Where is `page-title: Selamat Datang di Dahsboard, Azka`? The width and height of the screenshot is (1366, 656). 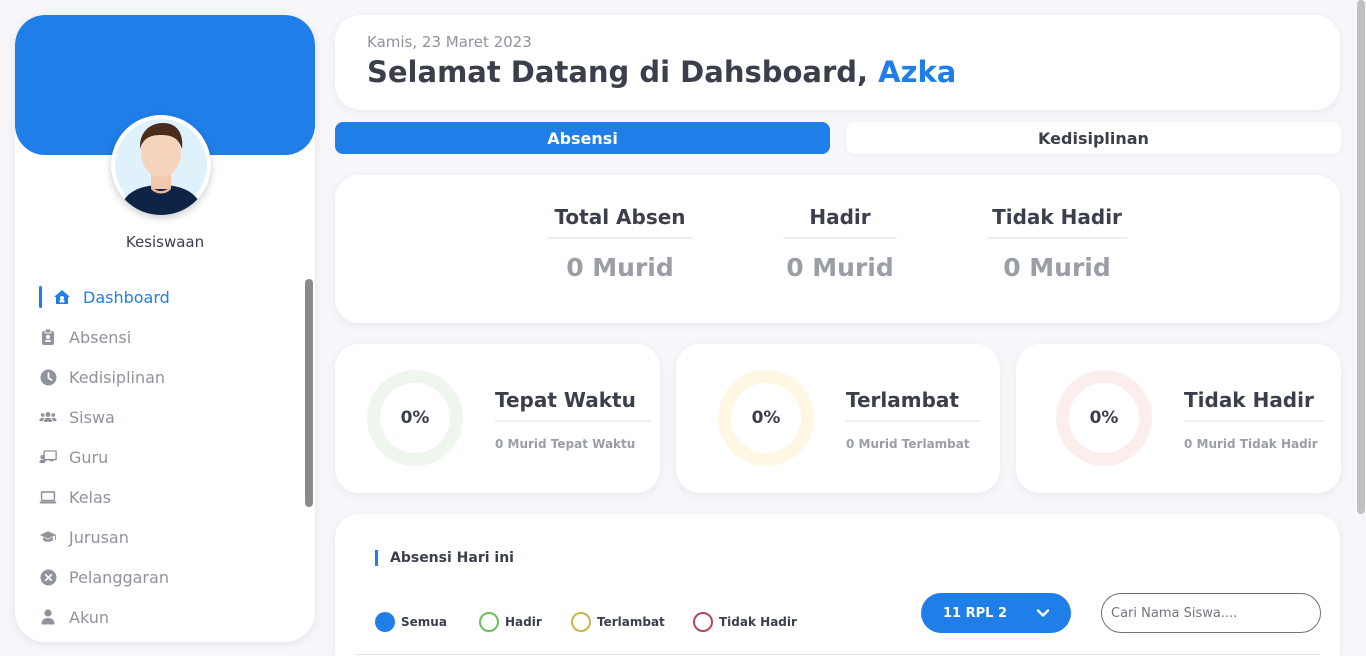
page-title: Selamat Datang di Dahsboard, Azka is located at coordinates (661, 72).